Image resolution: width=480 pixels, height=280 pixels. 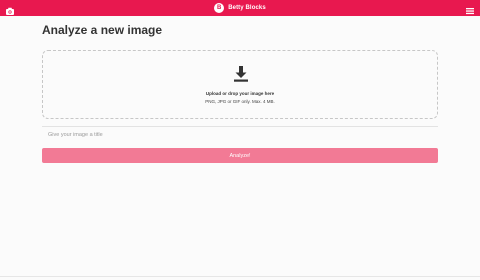 I want to click on camera-icon, so click(x=10, y=9).